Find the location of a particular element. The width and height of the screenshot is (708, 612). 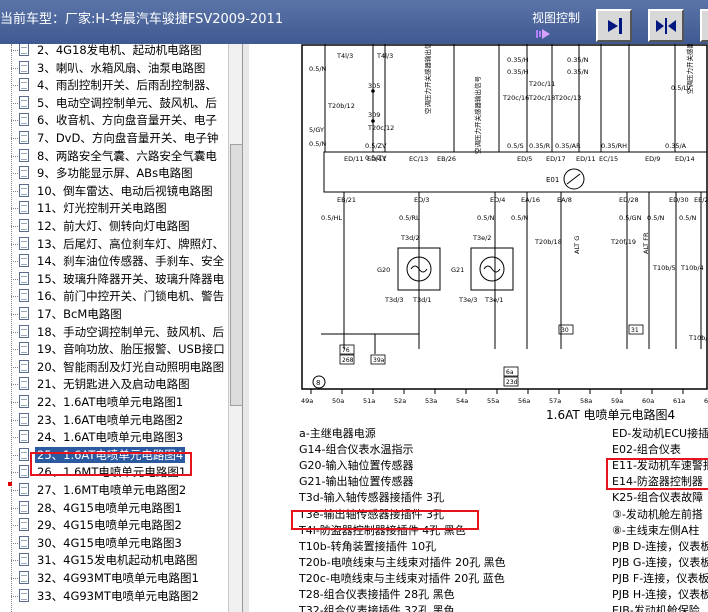

component-label: T3e/3 is located at coordinates (467, 300).